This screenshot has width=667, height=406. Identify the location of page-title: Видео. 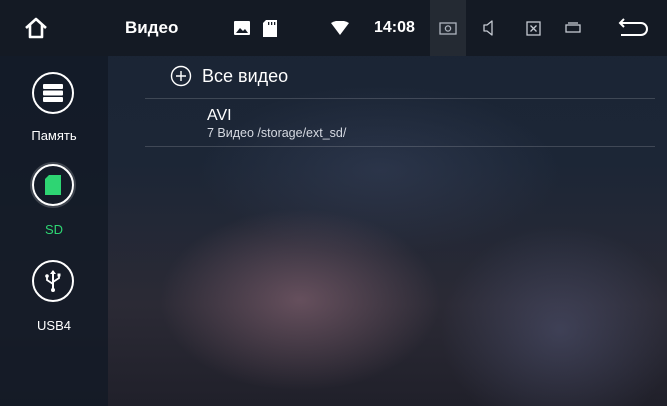
(152, 27).